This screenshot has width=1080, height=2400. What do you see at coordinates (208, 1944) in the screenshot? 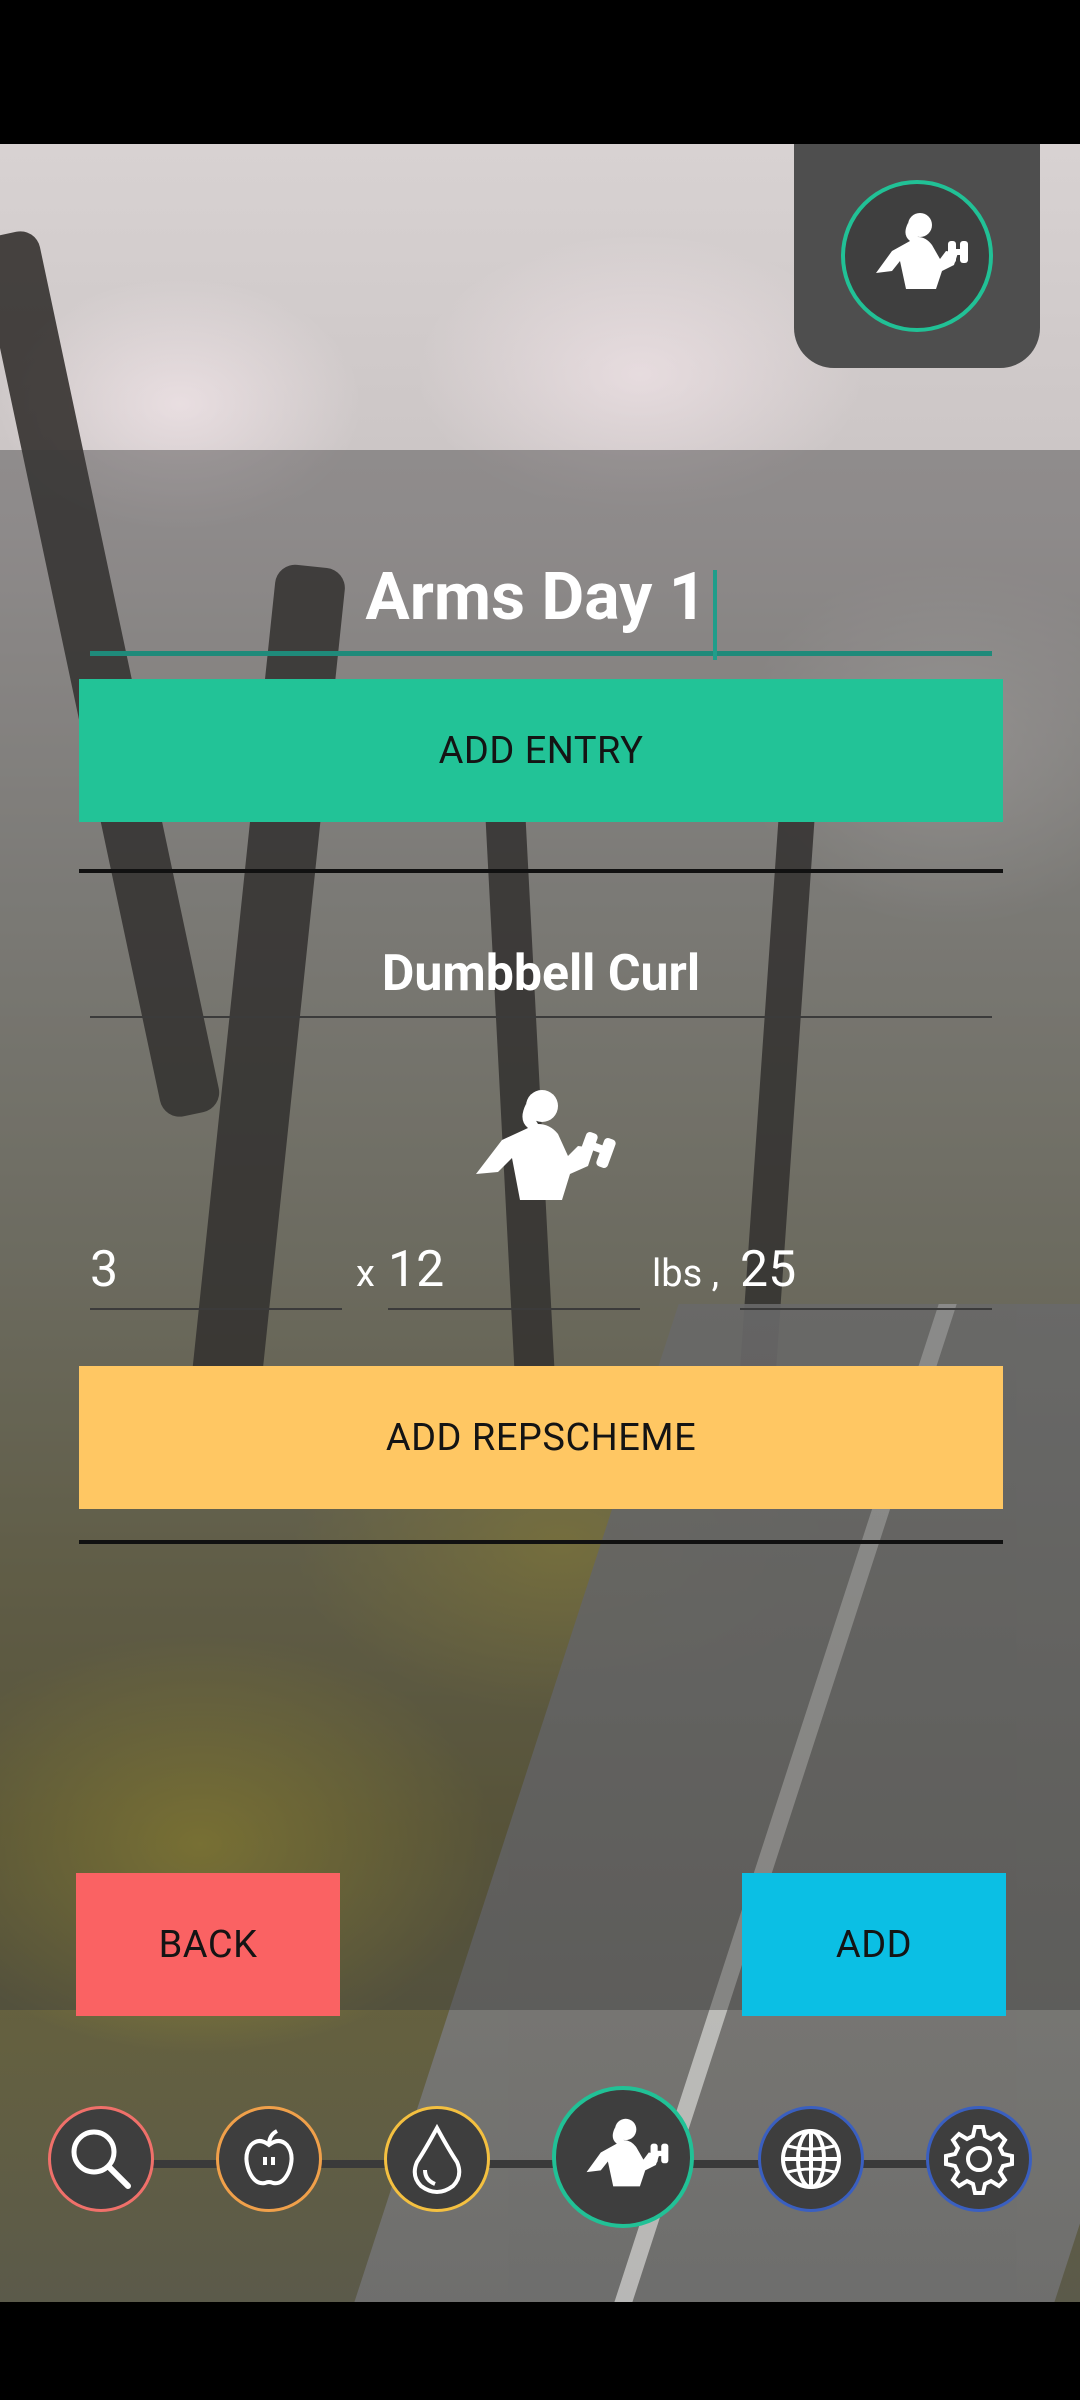
I see `back-button: BACK` at bounding box center [208, 1944].